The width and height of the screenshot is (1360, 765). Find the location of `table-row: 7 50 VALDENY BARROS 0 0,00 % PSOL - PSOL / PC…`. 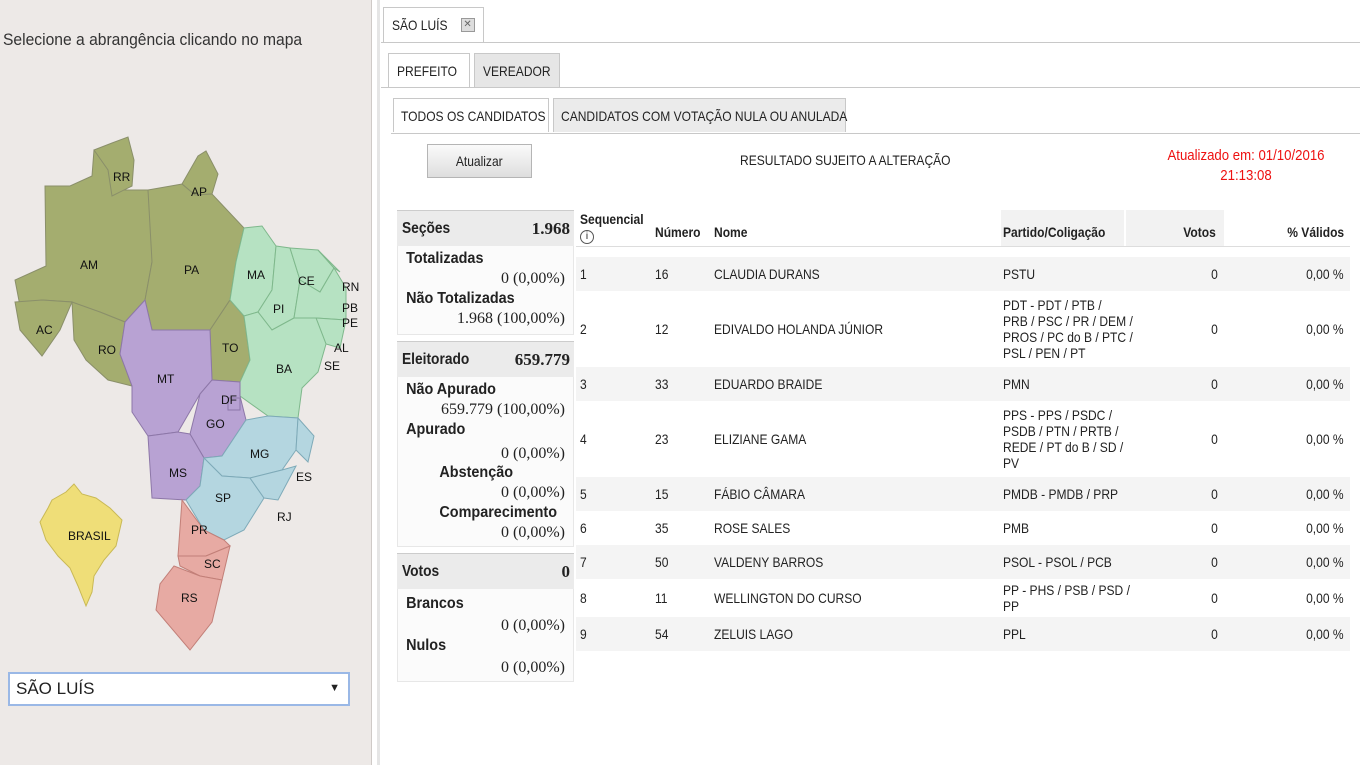

table-row: 7 50 VALDENY BARROS 0 0,00 % PSOL - PSOL / PC… is located at coordinates (963, 562).